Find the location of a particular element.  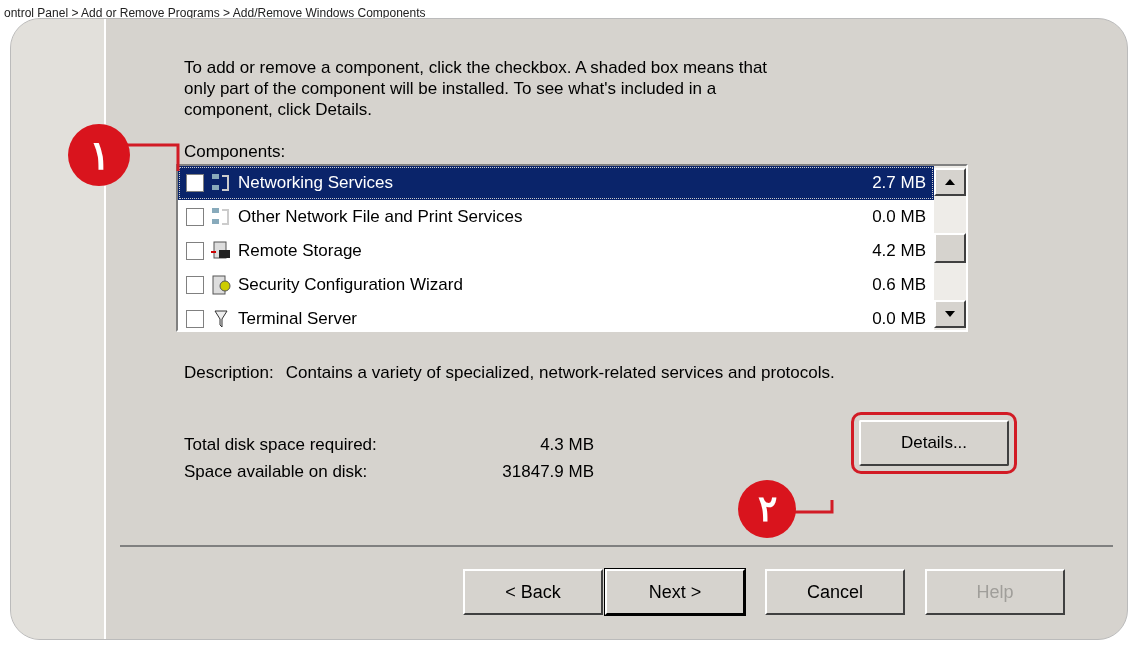

components-label: Components: is located at coordinates (235, 152).